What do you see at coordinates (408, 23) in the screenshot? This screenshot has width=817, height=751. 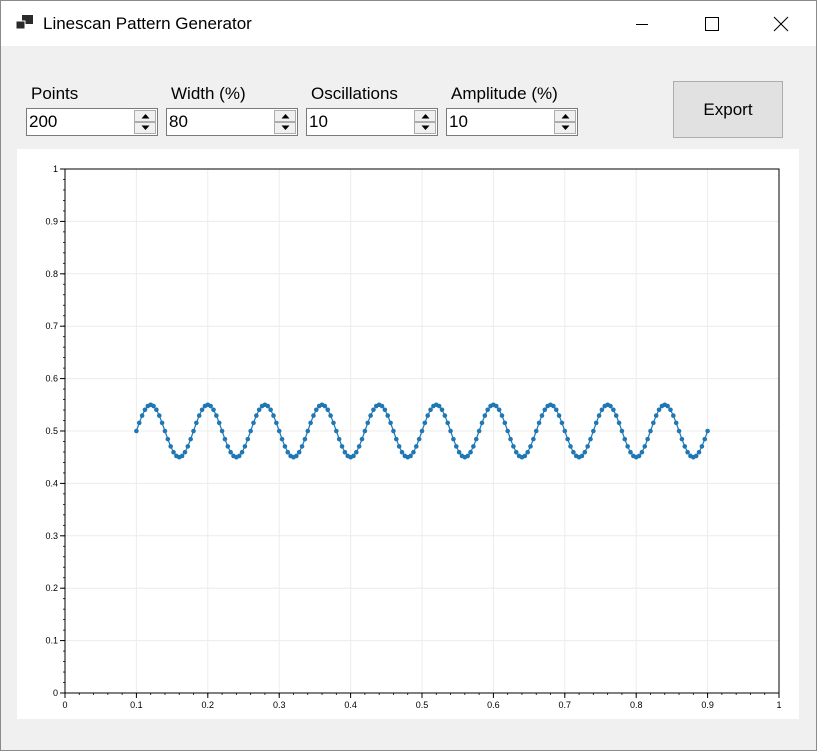 I see `title-bar: Linescan Pattern Generator` at bounding box center [408, 23].